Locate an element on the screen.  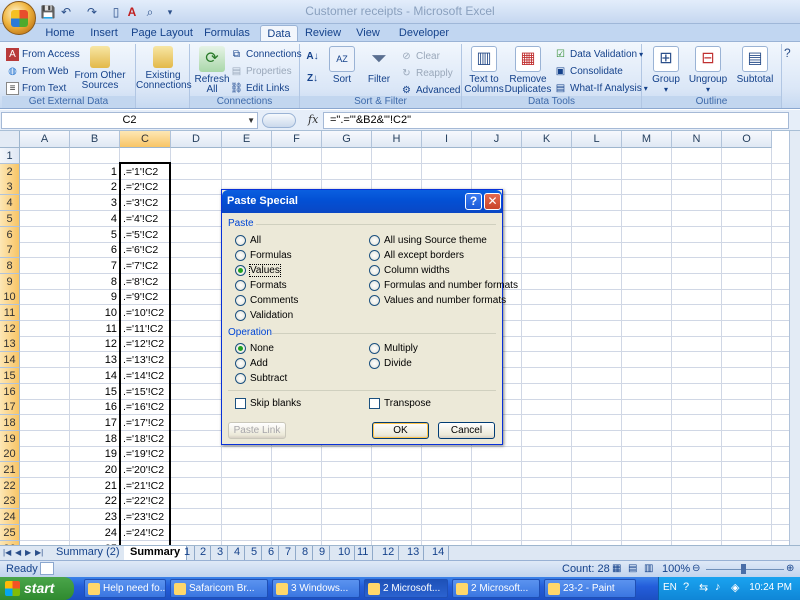
row-header: 3 is located at coordinates (10, 187).